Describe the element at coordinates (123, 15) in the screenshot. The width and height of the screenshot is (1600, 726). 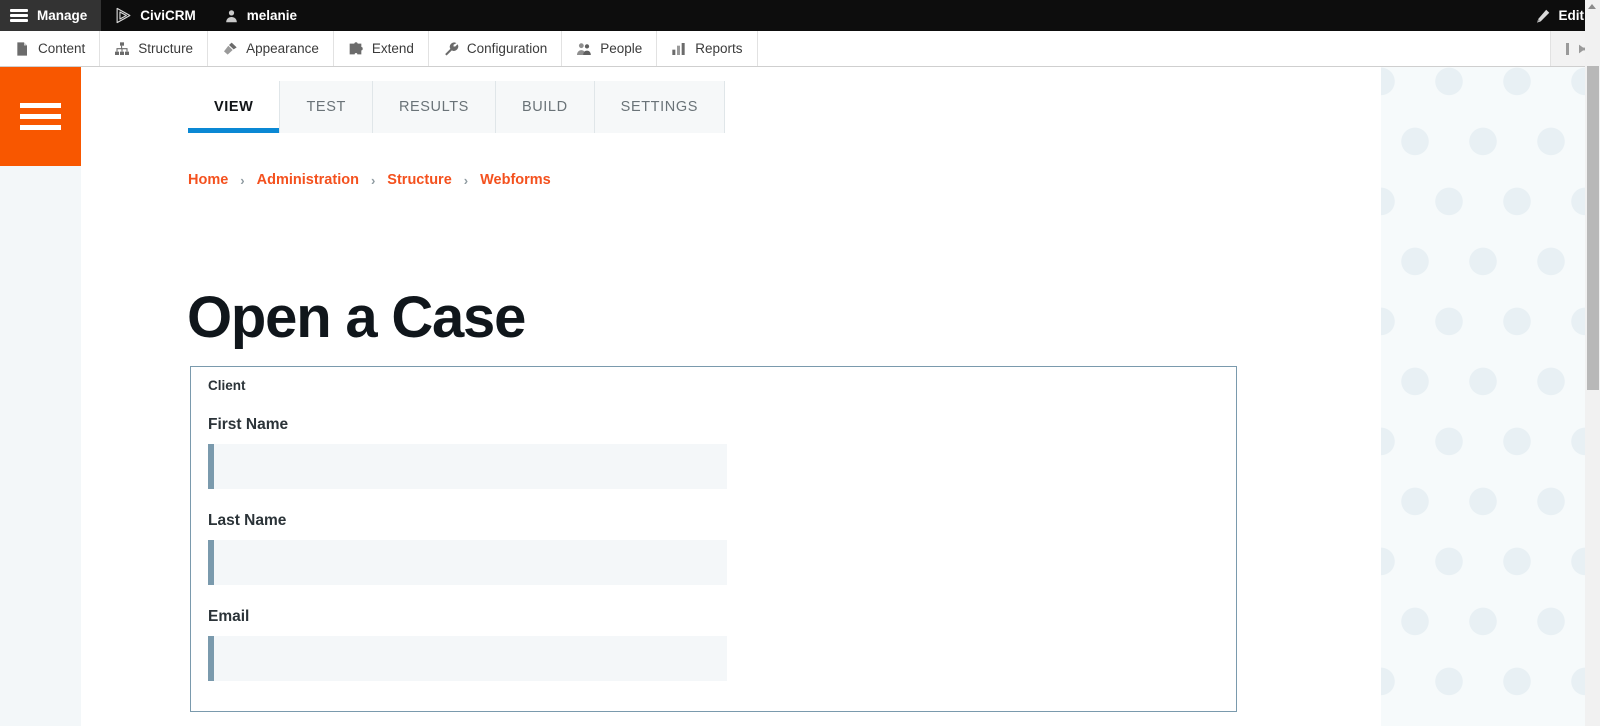
I see `civicrm-logo-icon` at that location.